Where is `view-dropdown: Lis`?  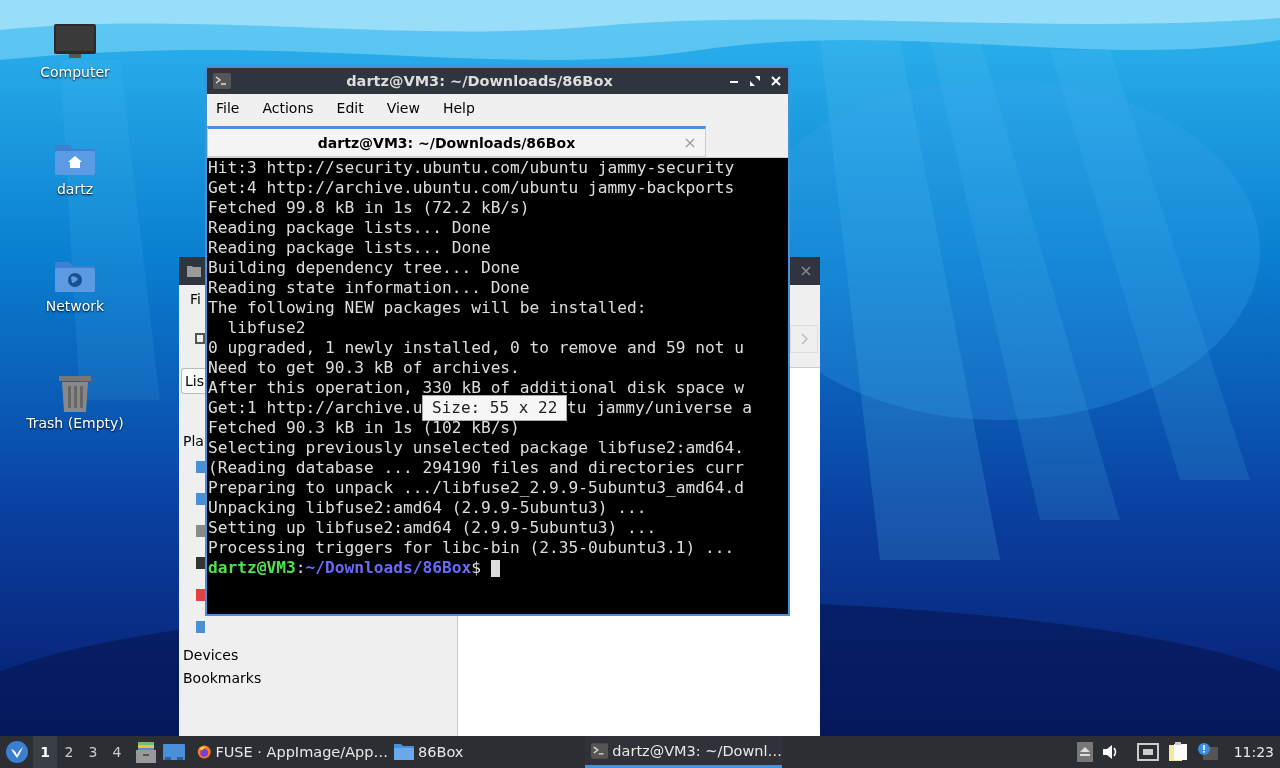
view-dropdown: Lis is located at coordinates (193, 381).